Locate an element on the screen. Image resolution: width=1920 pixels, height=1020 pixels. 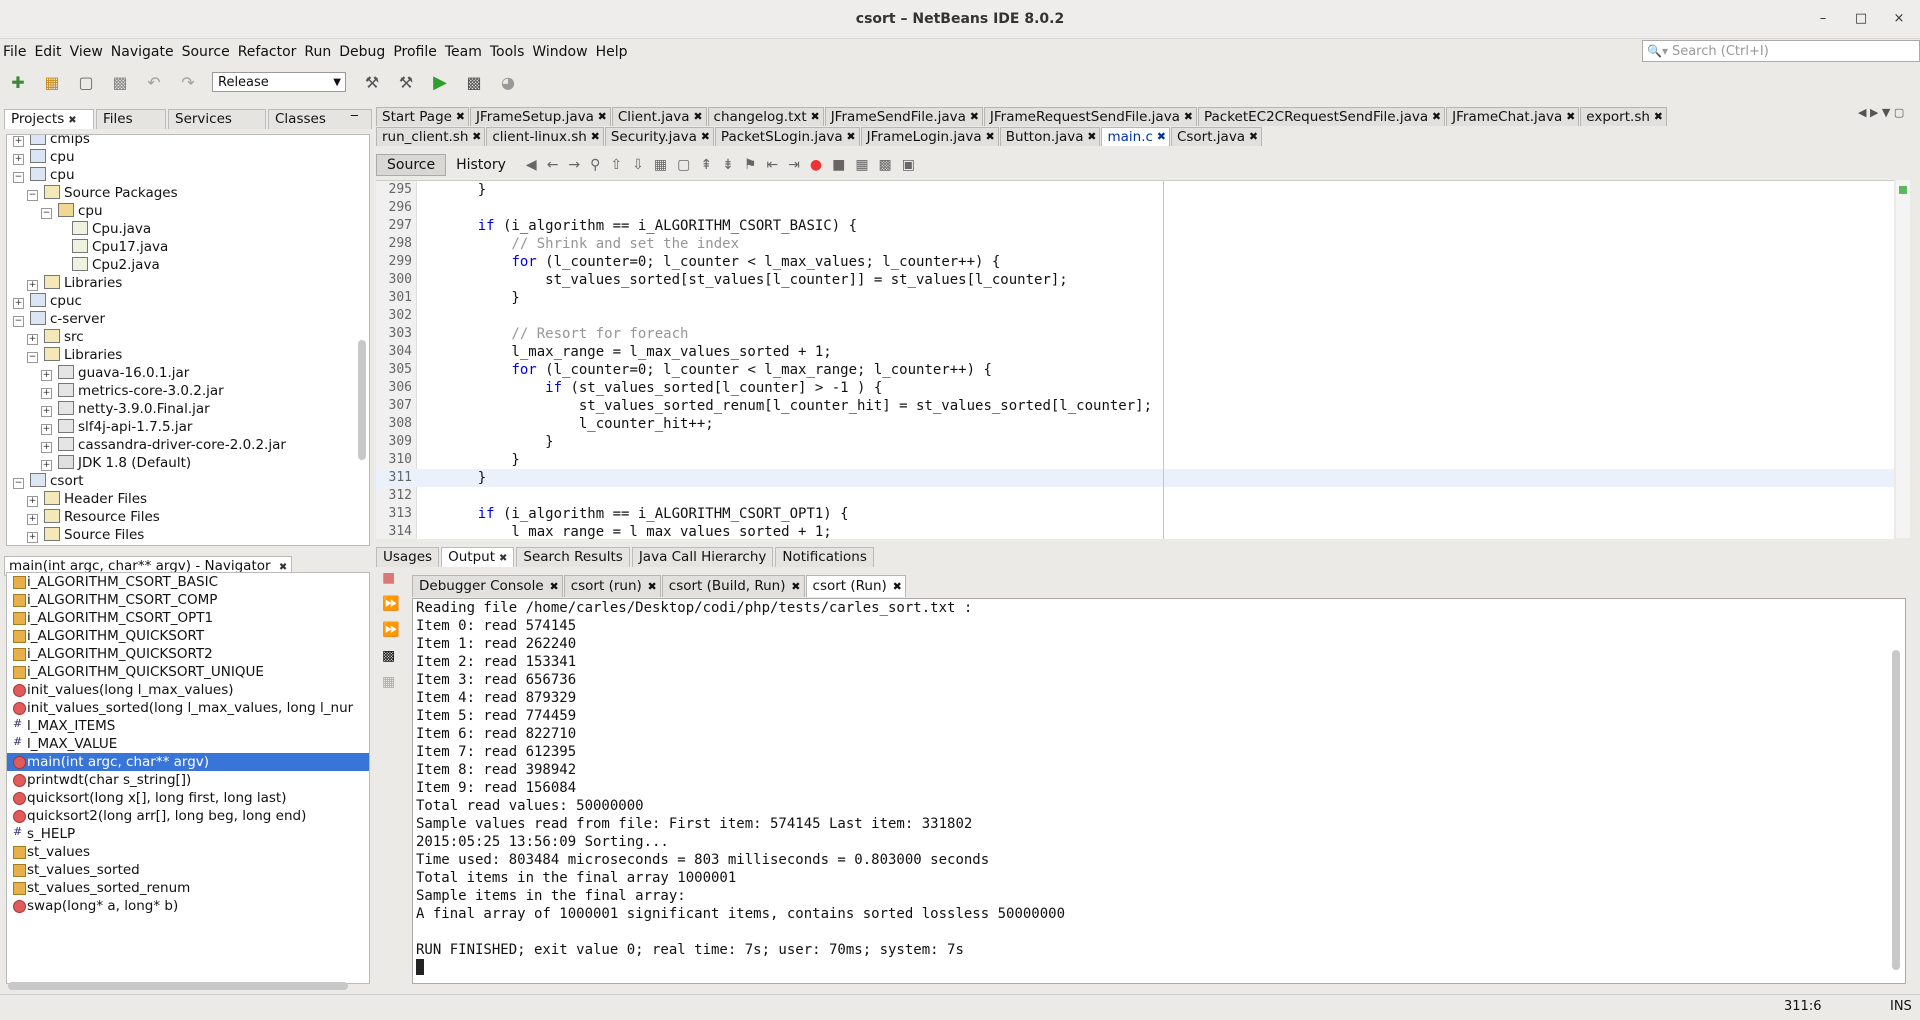
tree-node: + JDK 1.8 (Default) is located at coordinates (188, 463).